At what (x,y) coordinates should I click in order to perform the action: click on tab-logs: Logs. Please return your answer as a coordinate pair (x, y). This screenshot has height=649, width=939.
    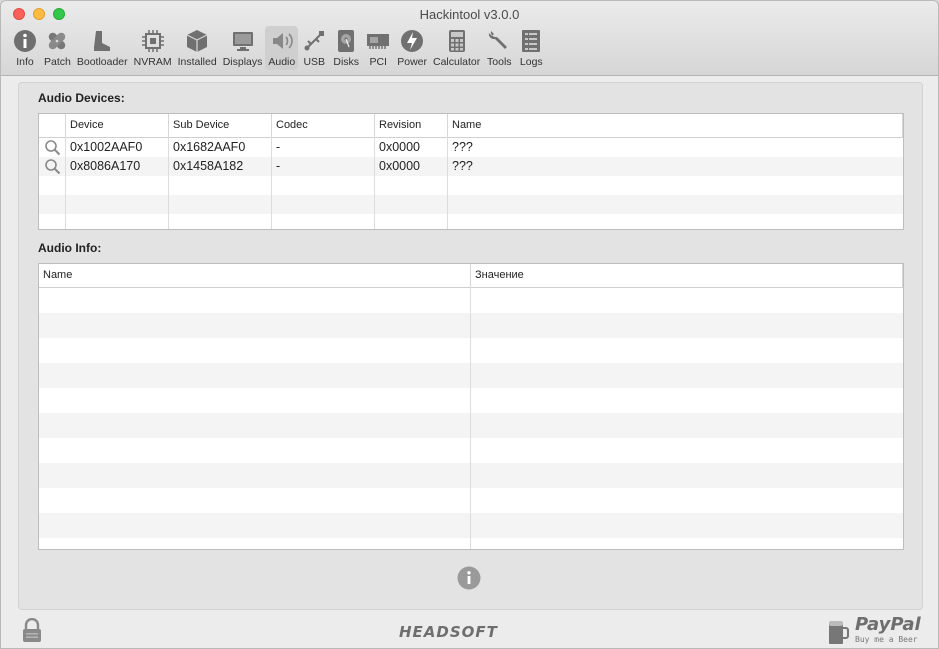
    Looking at the image, I should click on (531, 48).